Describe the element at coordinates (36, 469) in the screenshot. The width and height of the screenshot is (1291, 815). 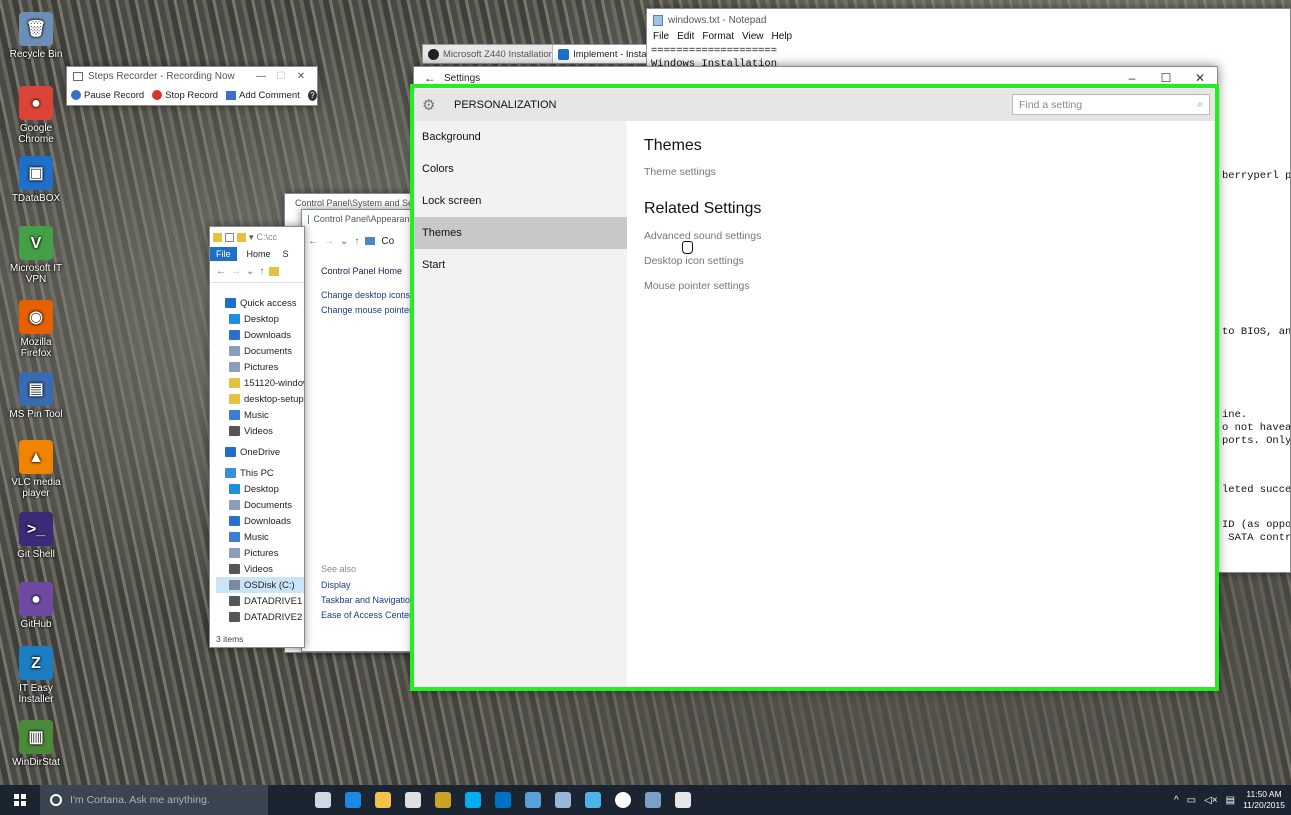
I see `desktop-icon: ▲ VLC media player` at that location.